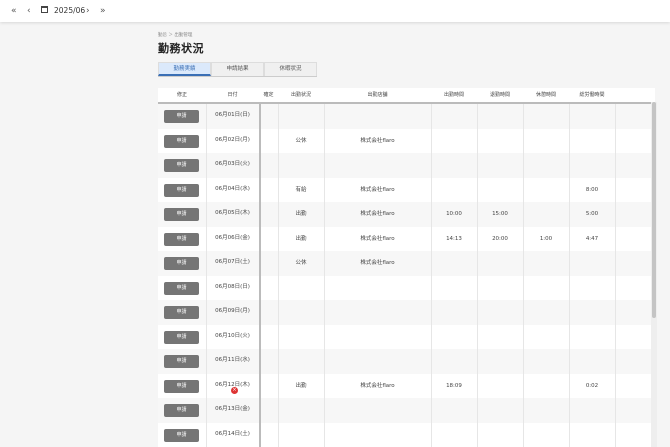 The width and height of the screenshot is (670, 447). Describe the element at coordinates (232, 237) in the screenshot. I see `cell-date: 06月06日(金)` at that location.